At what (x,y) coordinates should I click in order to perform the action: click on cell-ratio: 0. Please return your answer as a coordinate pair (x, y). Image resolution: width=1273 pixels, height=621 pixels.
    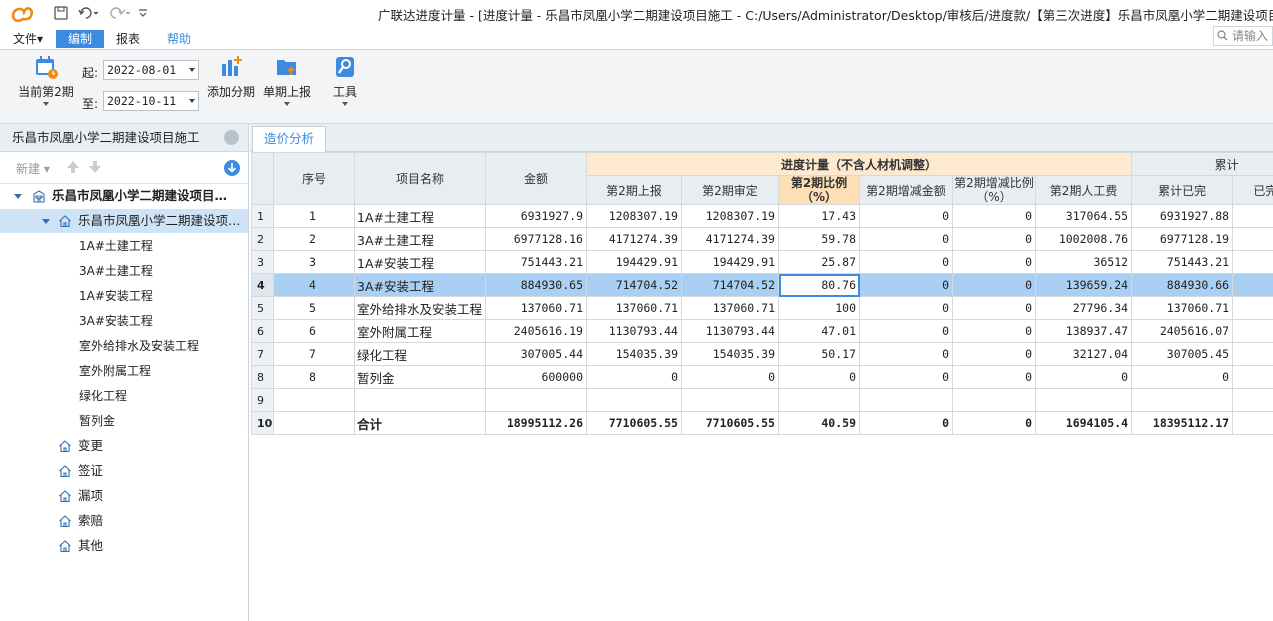
    Looking at the image, I should click on (819, 377).